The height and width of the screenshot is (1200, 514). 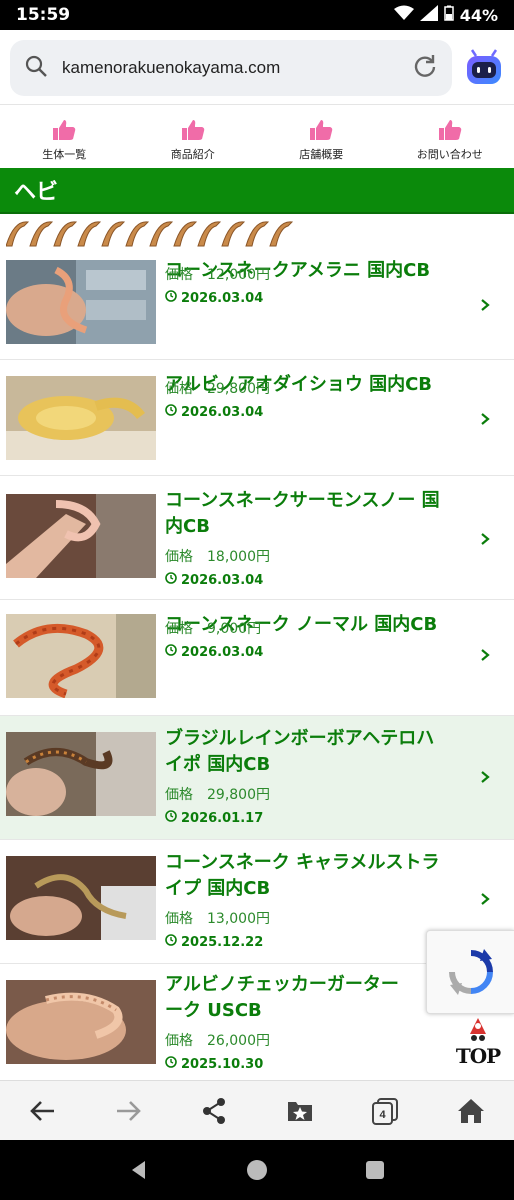 I want to click on assistant-icon, so click(x=484, y=68).